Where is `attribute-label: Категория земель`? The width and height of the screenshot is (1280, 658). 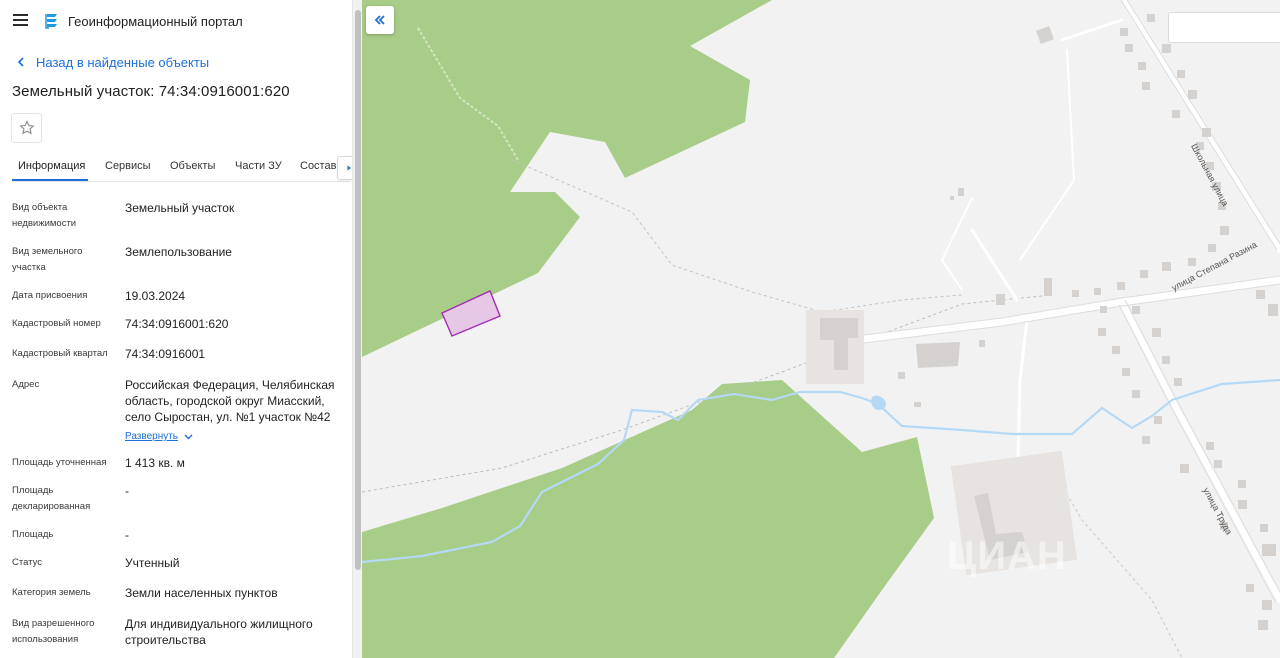 attribute-label: Категория земель is located at coordinates (51, 592).